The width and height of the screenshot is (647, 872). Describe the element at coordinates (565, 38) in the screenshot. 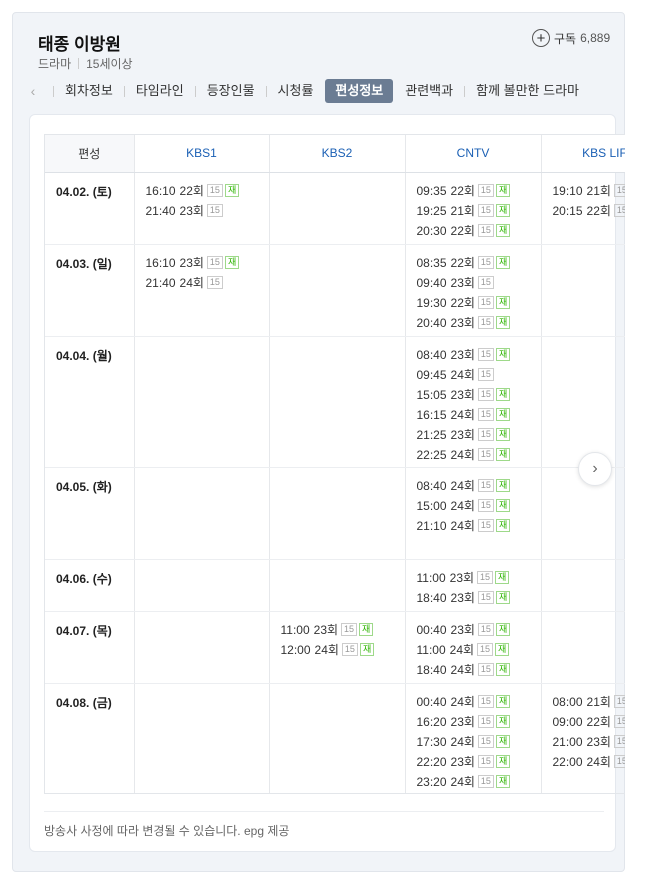

I see `subscribe-label: 구독` at that location.